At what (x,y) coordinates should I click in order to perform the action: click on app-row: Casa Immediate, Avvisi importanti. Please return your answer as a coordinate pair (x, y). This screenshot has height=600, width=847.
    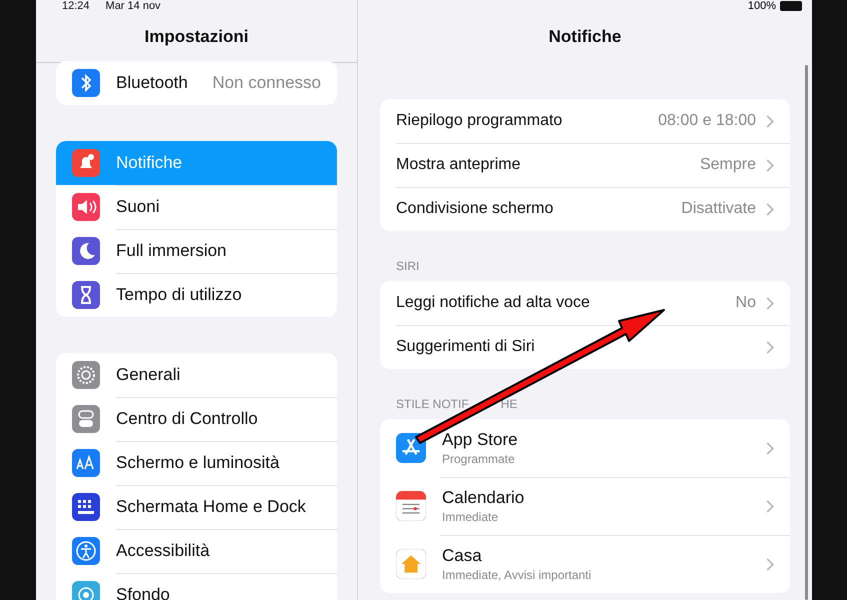
    Looking at the image, I should click on (585, 564).